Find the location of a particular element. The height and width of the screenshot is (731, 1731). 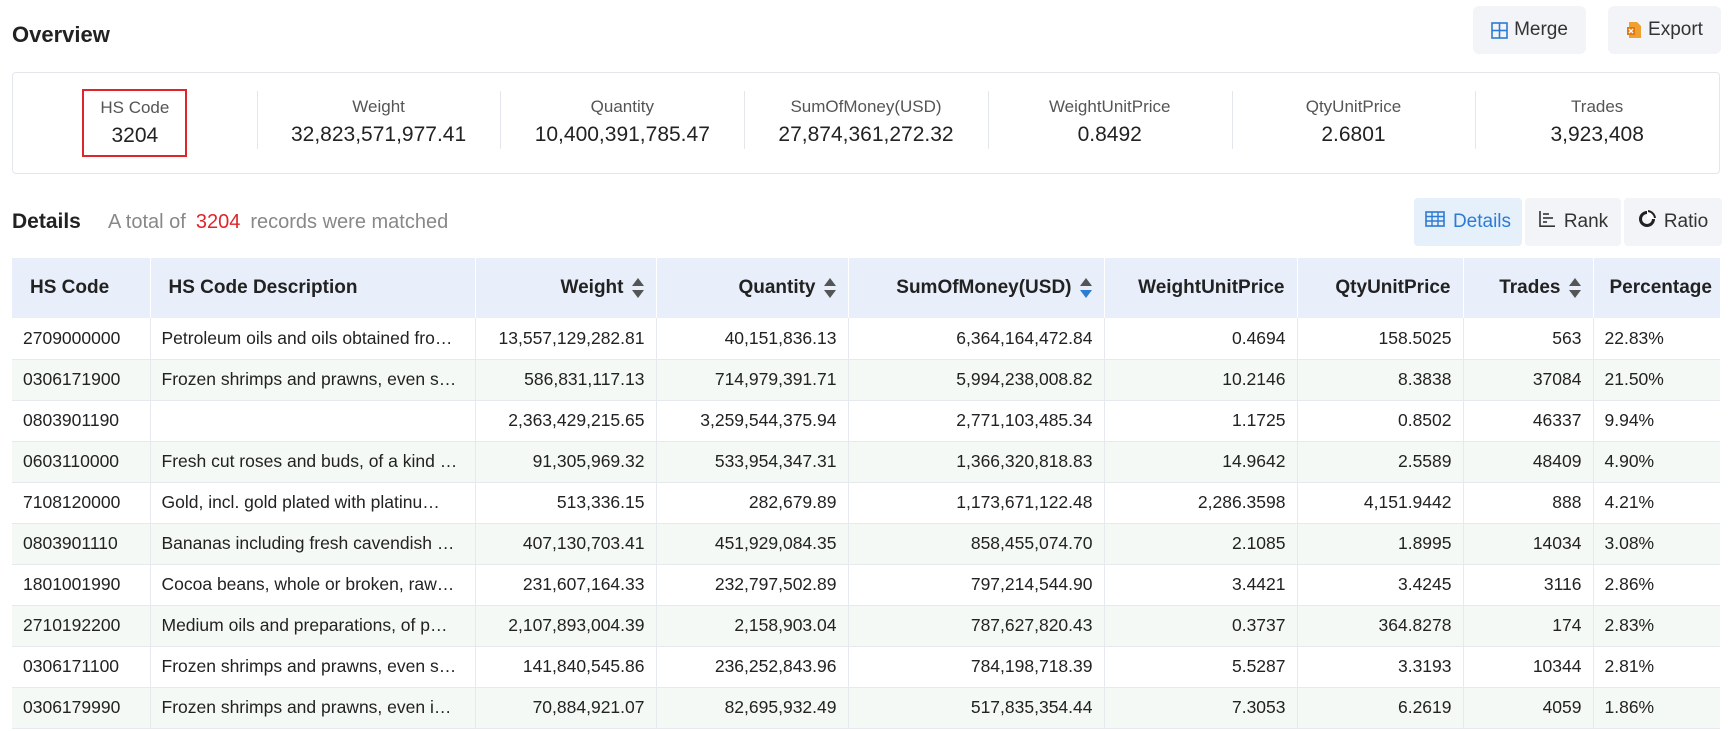

merge-button: Merge is located at coordinates (1529, 30).